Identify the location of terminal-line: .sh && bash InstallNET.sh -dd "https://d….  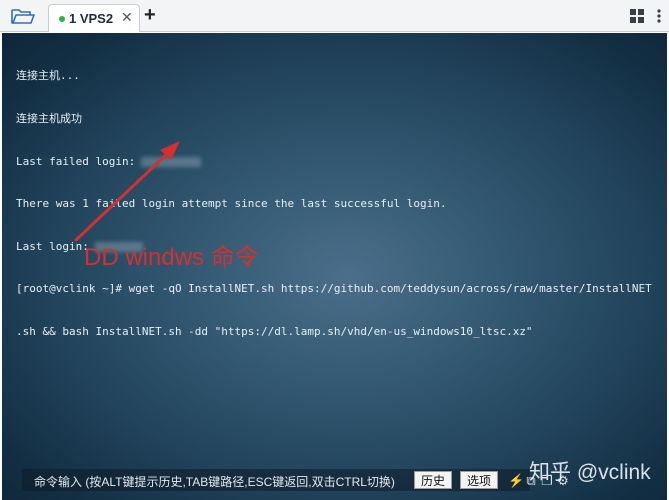
(274, 331).